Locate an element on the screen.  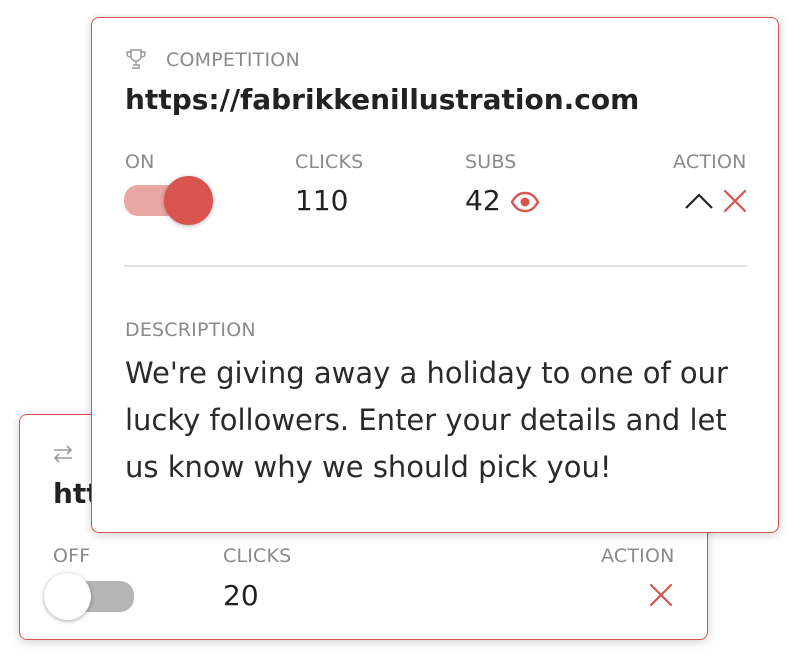
status-label: ON is located at coordinates (140, 162).